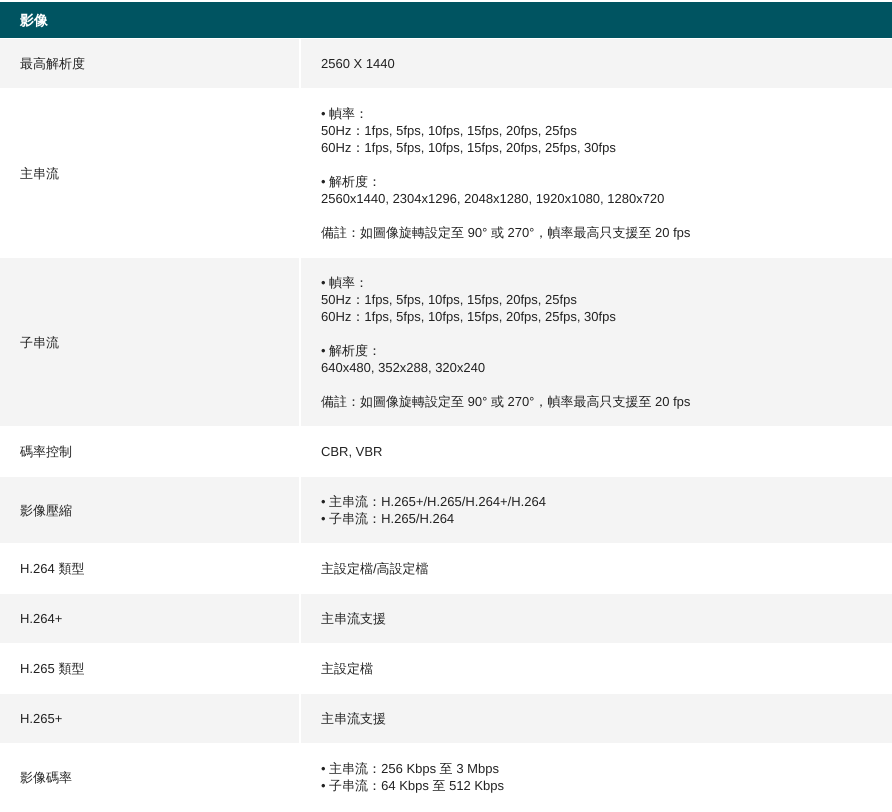  I want to click on spec-value: 主設定檔/高設定檔, so click(375, 568).